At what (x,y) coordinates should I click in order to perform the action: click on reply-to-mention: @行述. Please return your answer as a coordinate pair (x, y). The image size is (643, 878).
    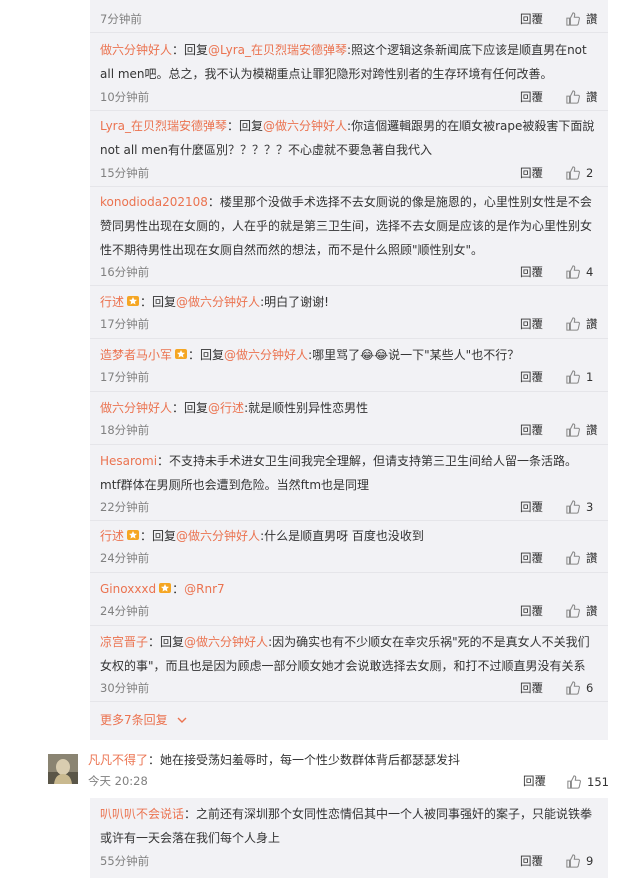
    Looking at the image, I should click on (226, 408).